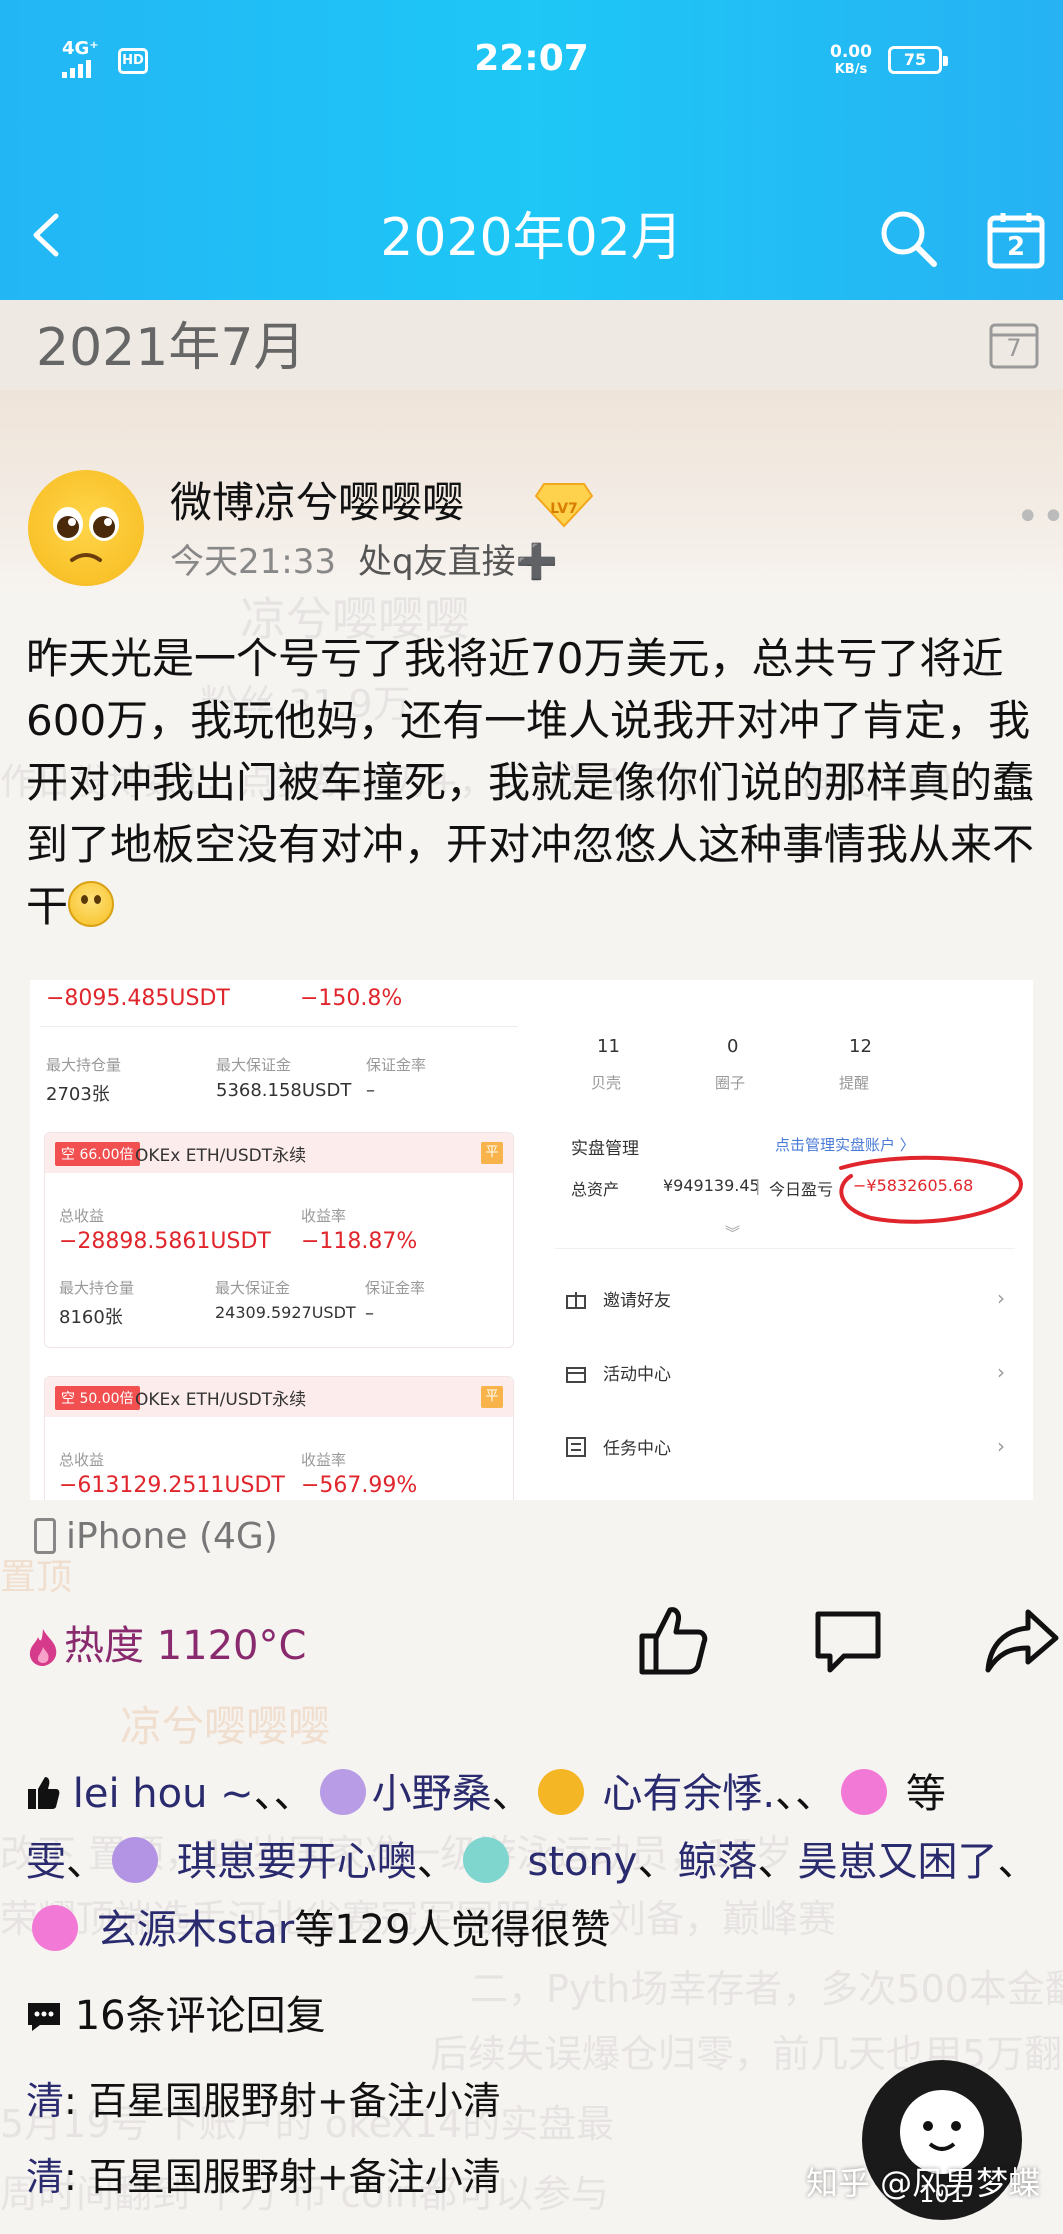  What do you see at coordinates (138, 998) in the screenshot?
I see `top-total: −8095.485USDT` at bounding box center [138, 998].